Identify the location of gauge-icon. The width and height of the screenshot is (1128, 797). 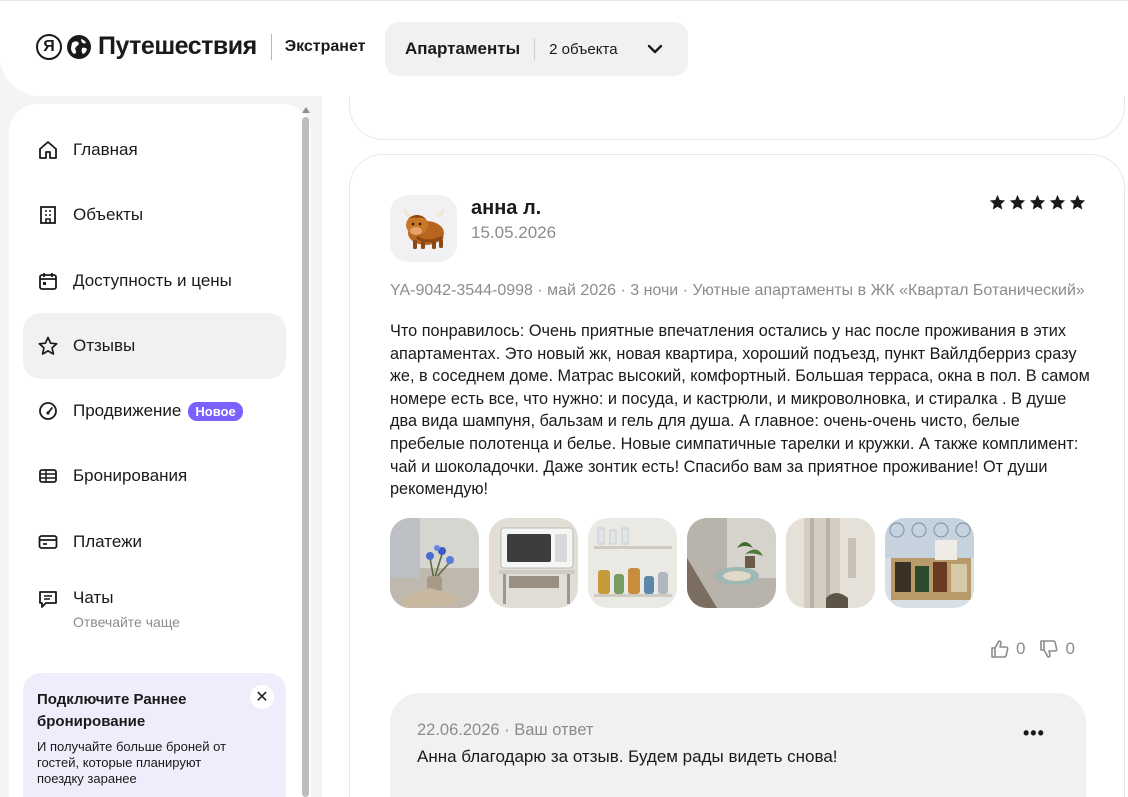
(48, 411).